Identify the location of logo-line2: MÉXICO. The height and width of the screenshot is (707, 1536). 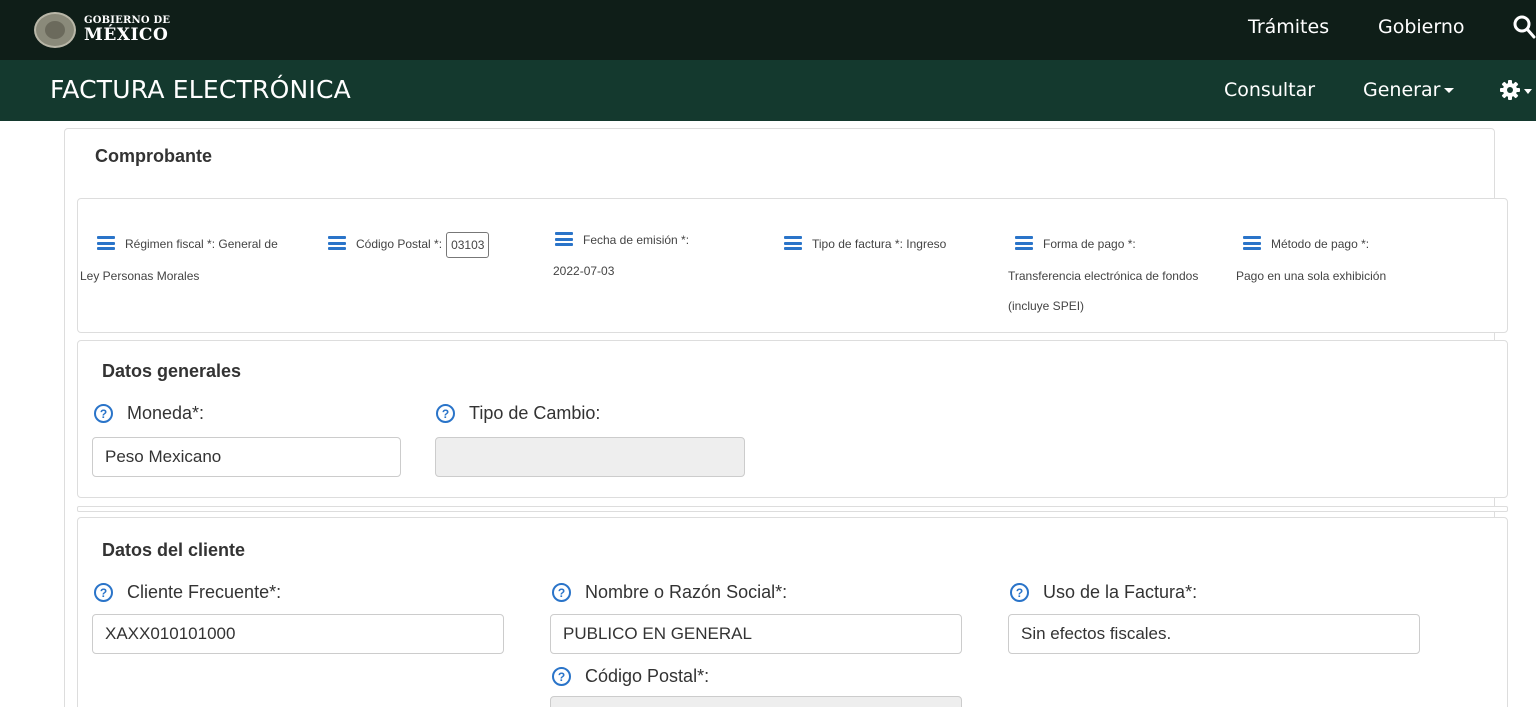
(126, 35).